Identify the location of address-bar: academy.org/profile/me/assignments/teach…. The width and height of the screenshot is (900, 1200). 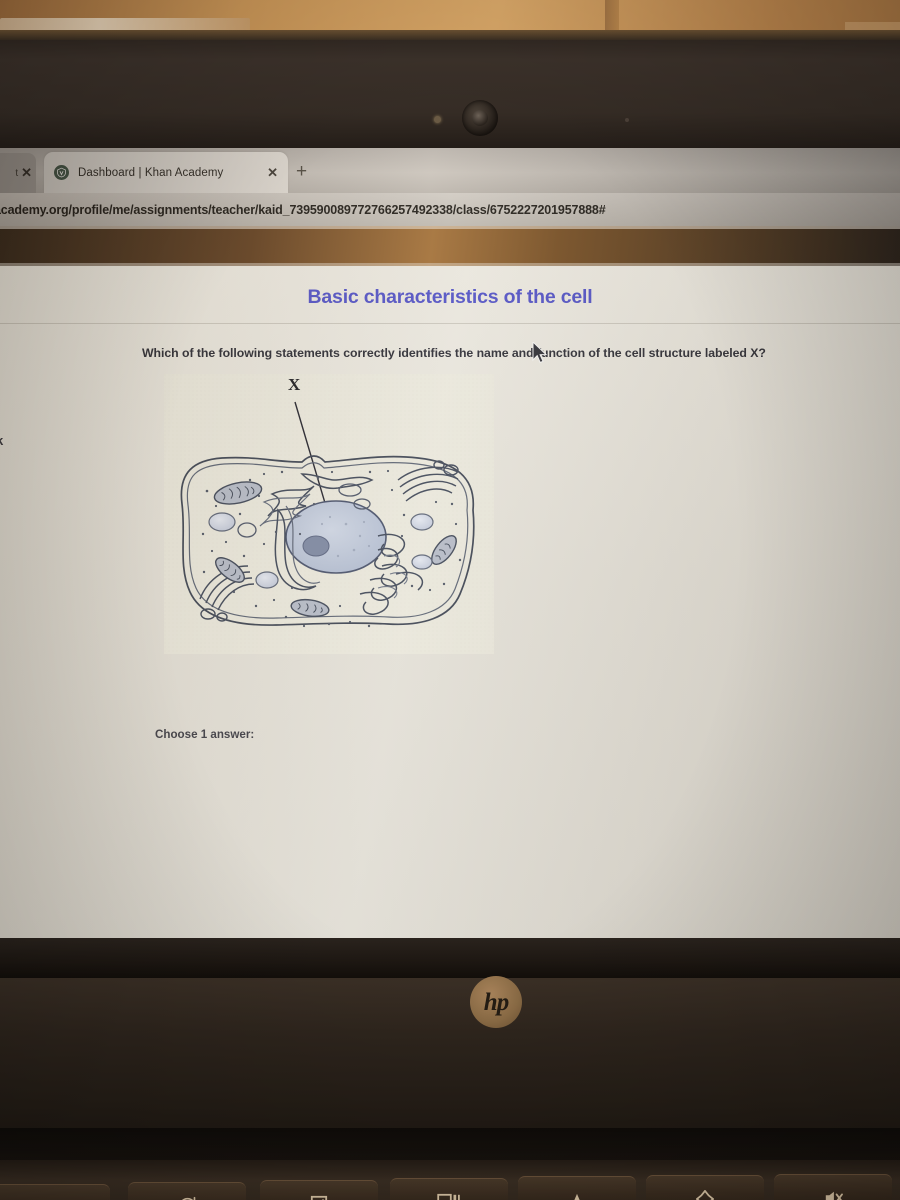
(450, 209).